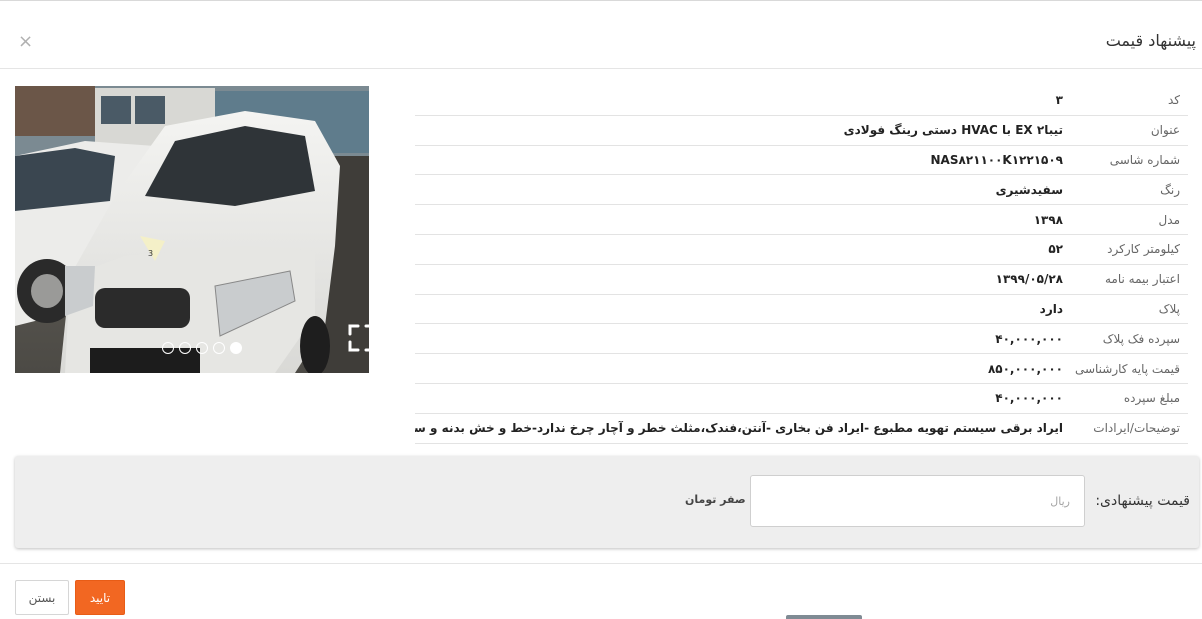 The width and height of the screenshot is (1202, 619). What do you see at coordinates (1127, 368) in the screenshot?
I see `detail-label: قیمت پایه کارشناسی` at bounding box center [1127, 368].